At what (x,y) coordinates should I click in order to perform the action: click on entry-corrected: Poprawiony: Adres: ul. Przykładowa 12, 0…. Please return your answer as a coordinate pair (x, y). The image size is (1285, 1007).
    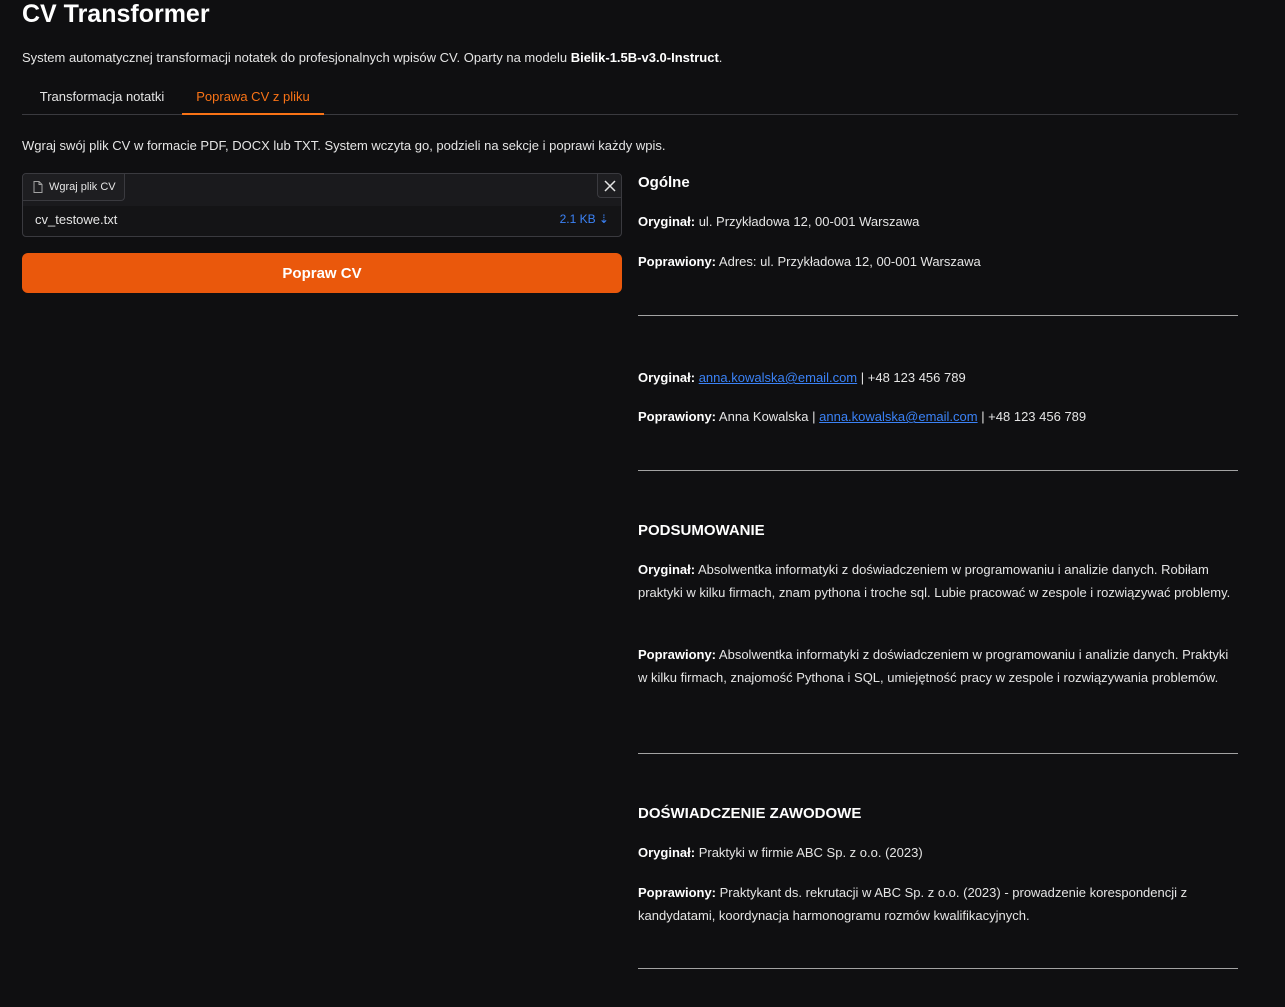
    Looking at the image, I should click on (938, 261).